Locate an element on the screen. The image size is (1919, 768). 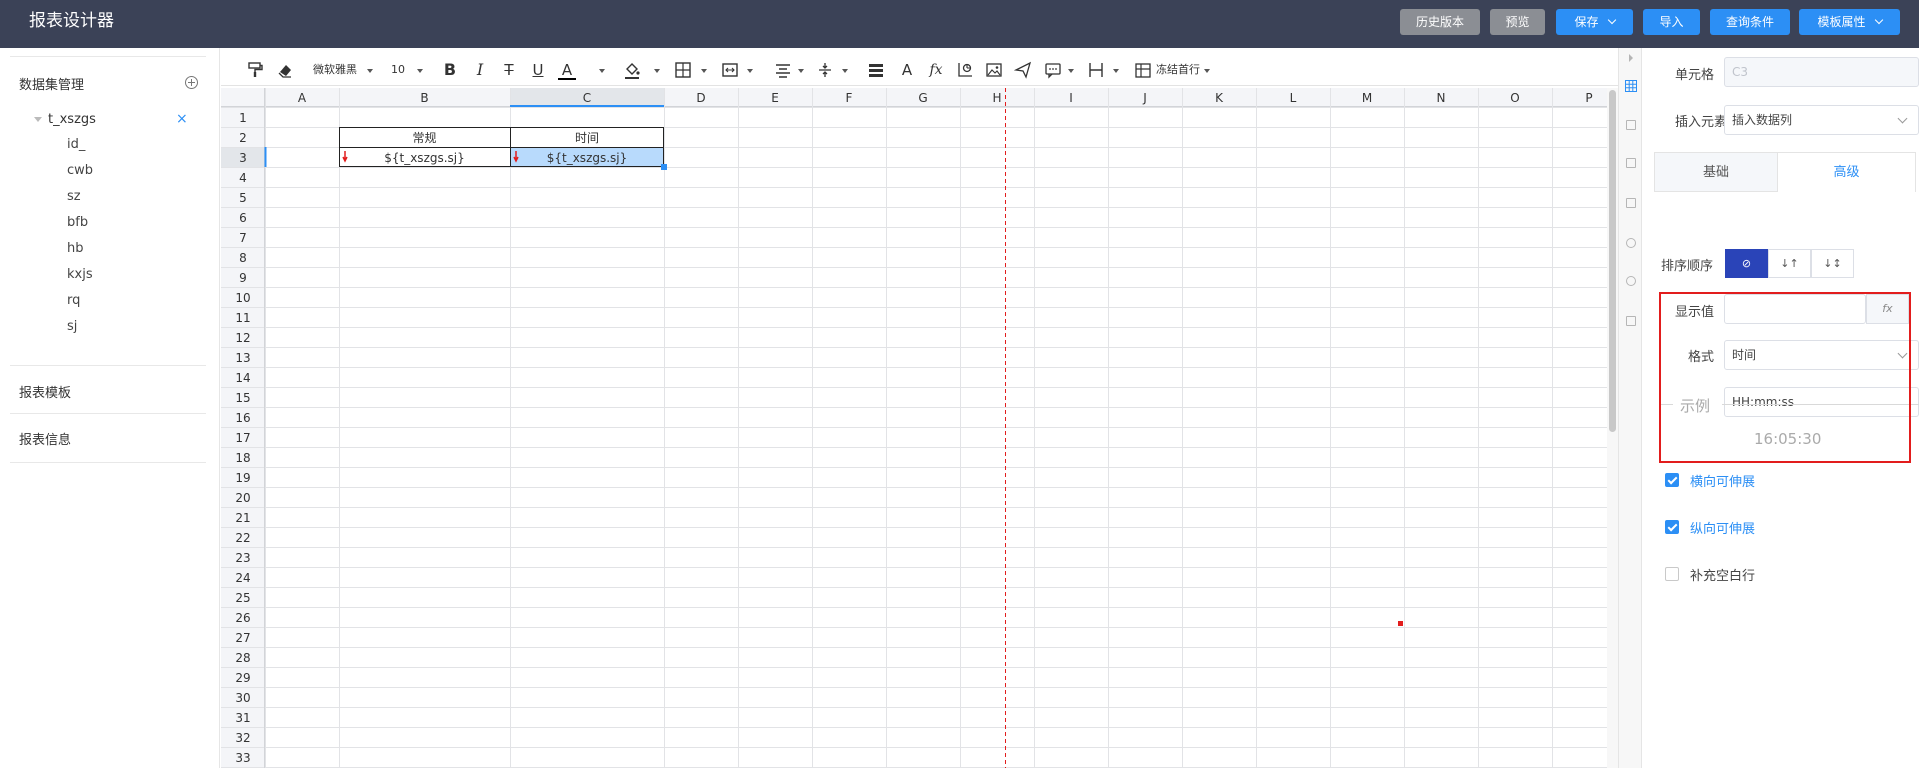
vertical-align-icon is located at coordinates (825, 70).